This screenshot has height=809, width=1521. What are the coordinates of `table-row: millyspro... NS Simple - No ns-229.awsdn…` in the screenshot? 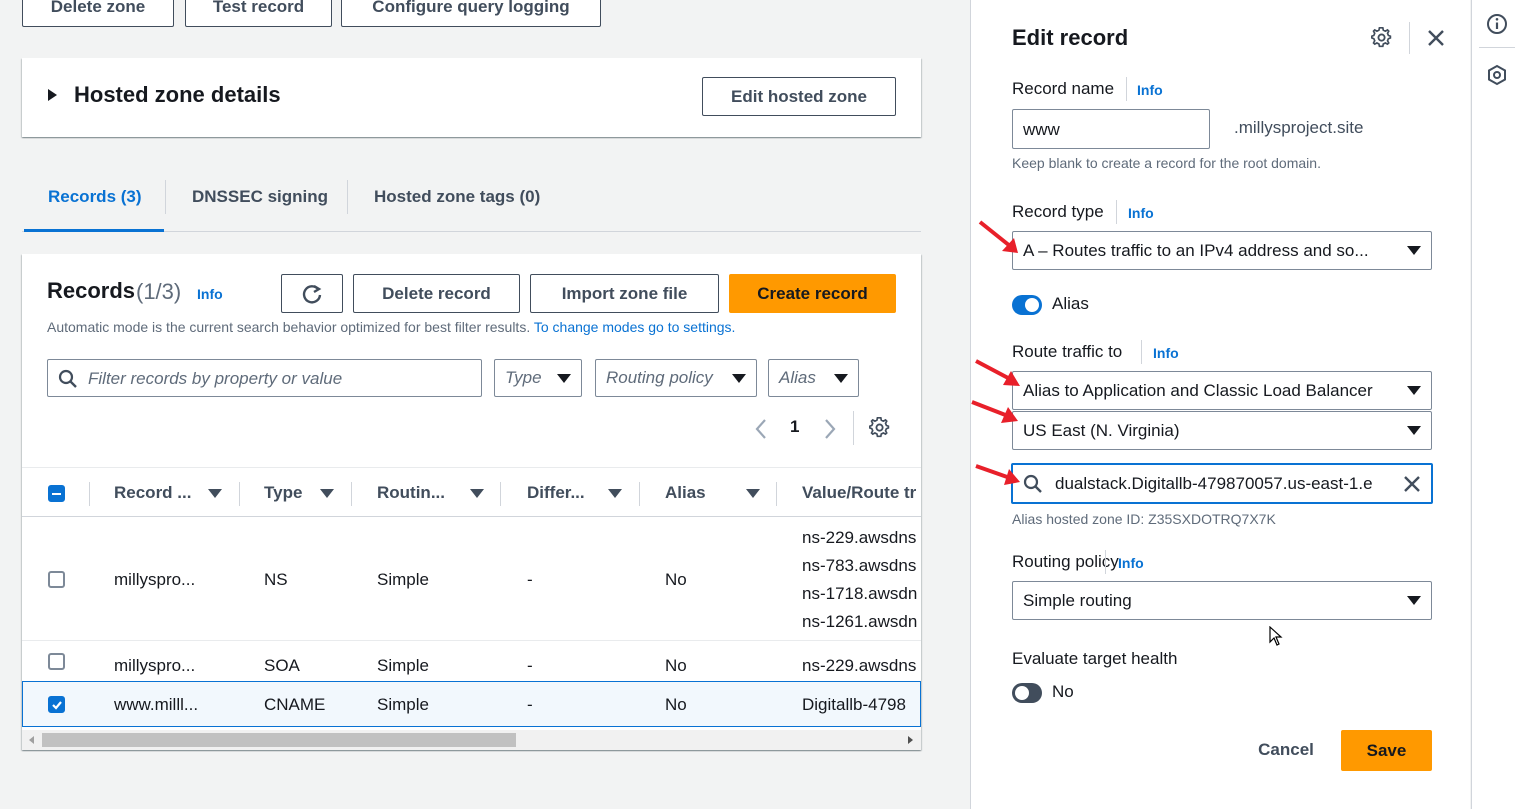 It's located at (471, 579).